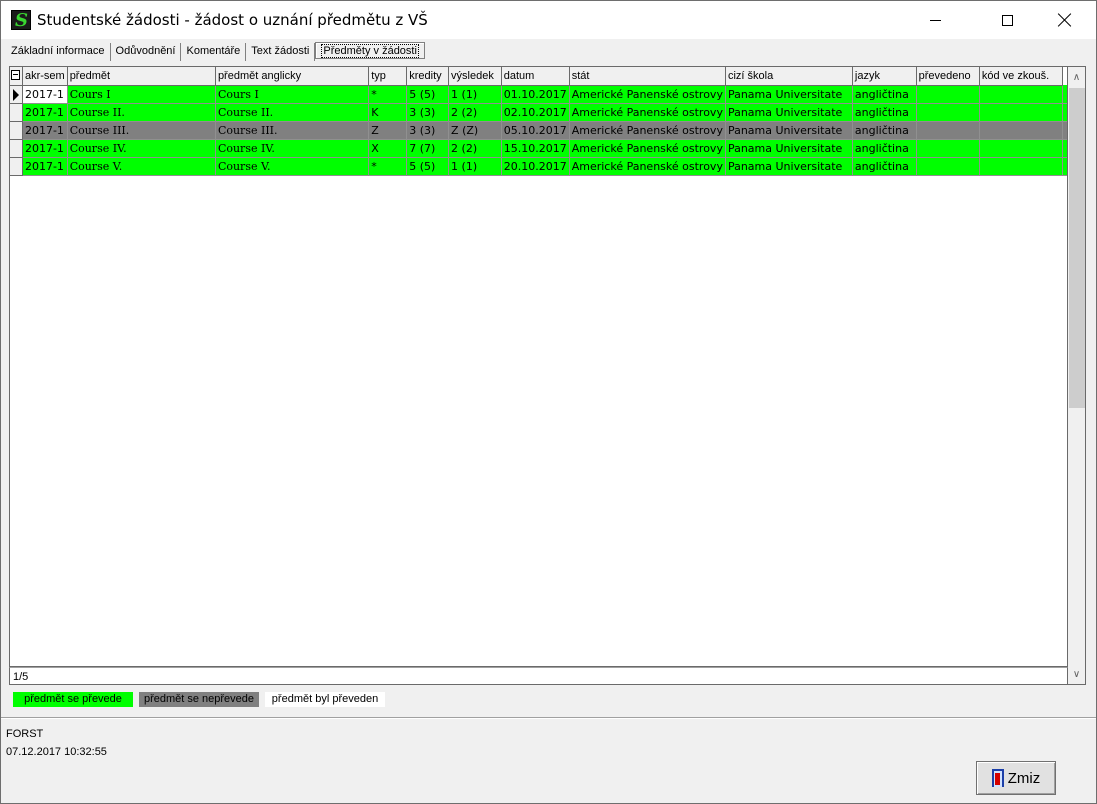  I want to click on col-header-kod-ve-zkous: kód ve zkouš., so click(1021, 76).